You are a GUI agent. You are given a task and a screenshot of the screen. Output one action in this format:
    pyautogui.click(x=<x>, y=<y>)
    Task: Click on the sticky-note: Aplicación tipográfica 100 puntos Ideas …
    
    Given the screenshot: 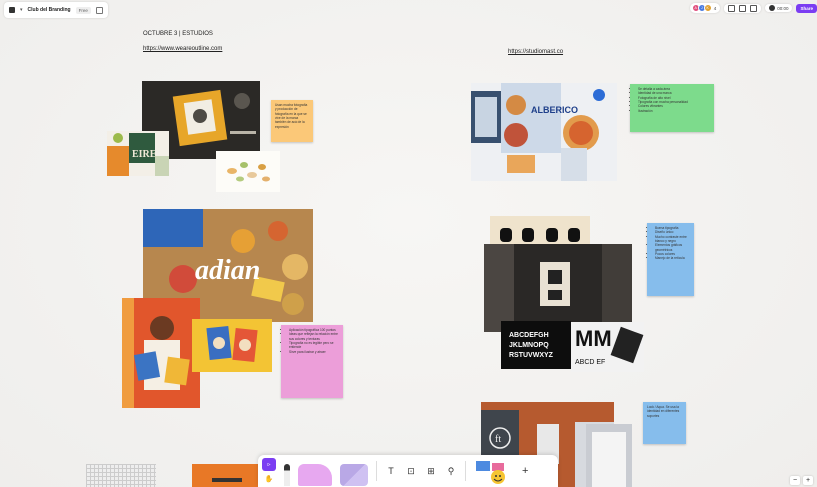 What is the action you would take?
    pyautogui.click(x=312, y=361)
    